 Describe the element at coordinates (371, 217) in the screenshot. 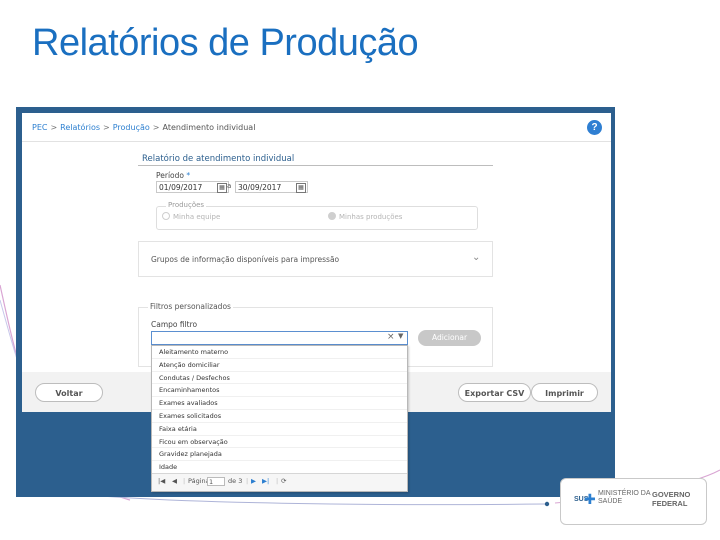

I see `radio-minhas-producoes-label: Minhas produções` at that location.